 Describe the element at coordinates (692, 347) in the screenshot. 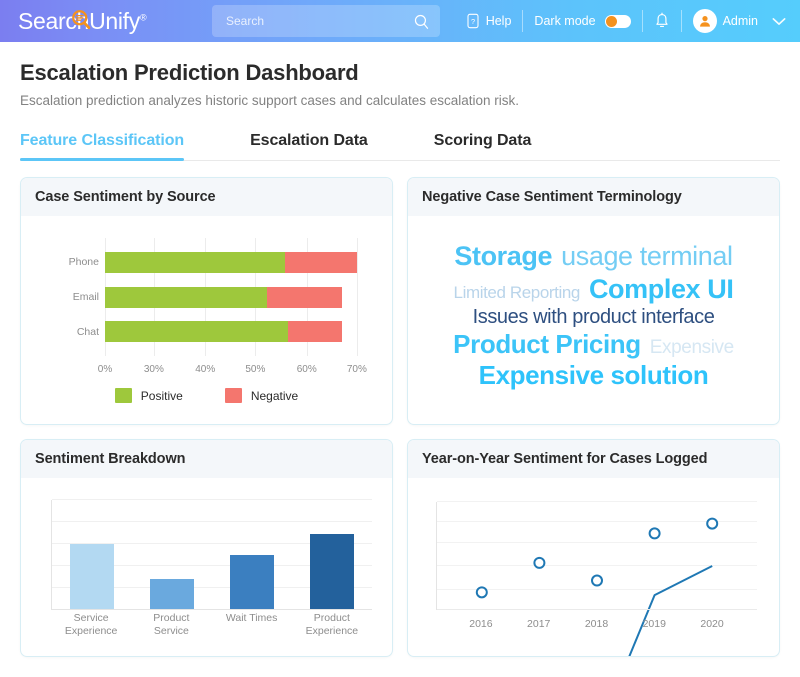

I see `word-cloud-term: Expensive` at that location.